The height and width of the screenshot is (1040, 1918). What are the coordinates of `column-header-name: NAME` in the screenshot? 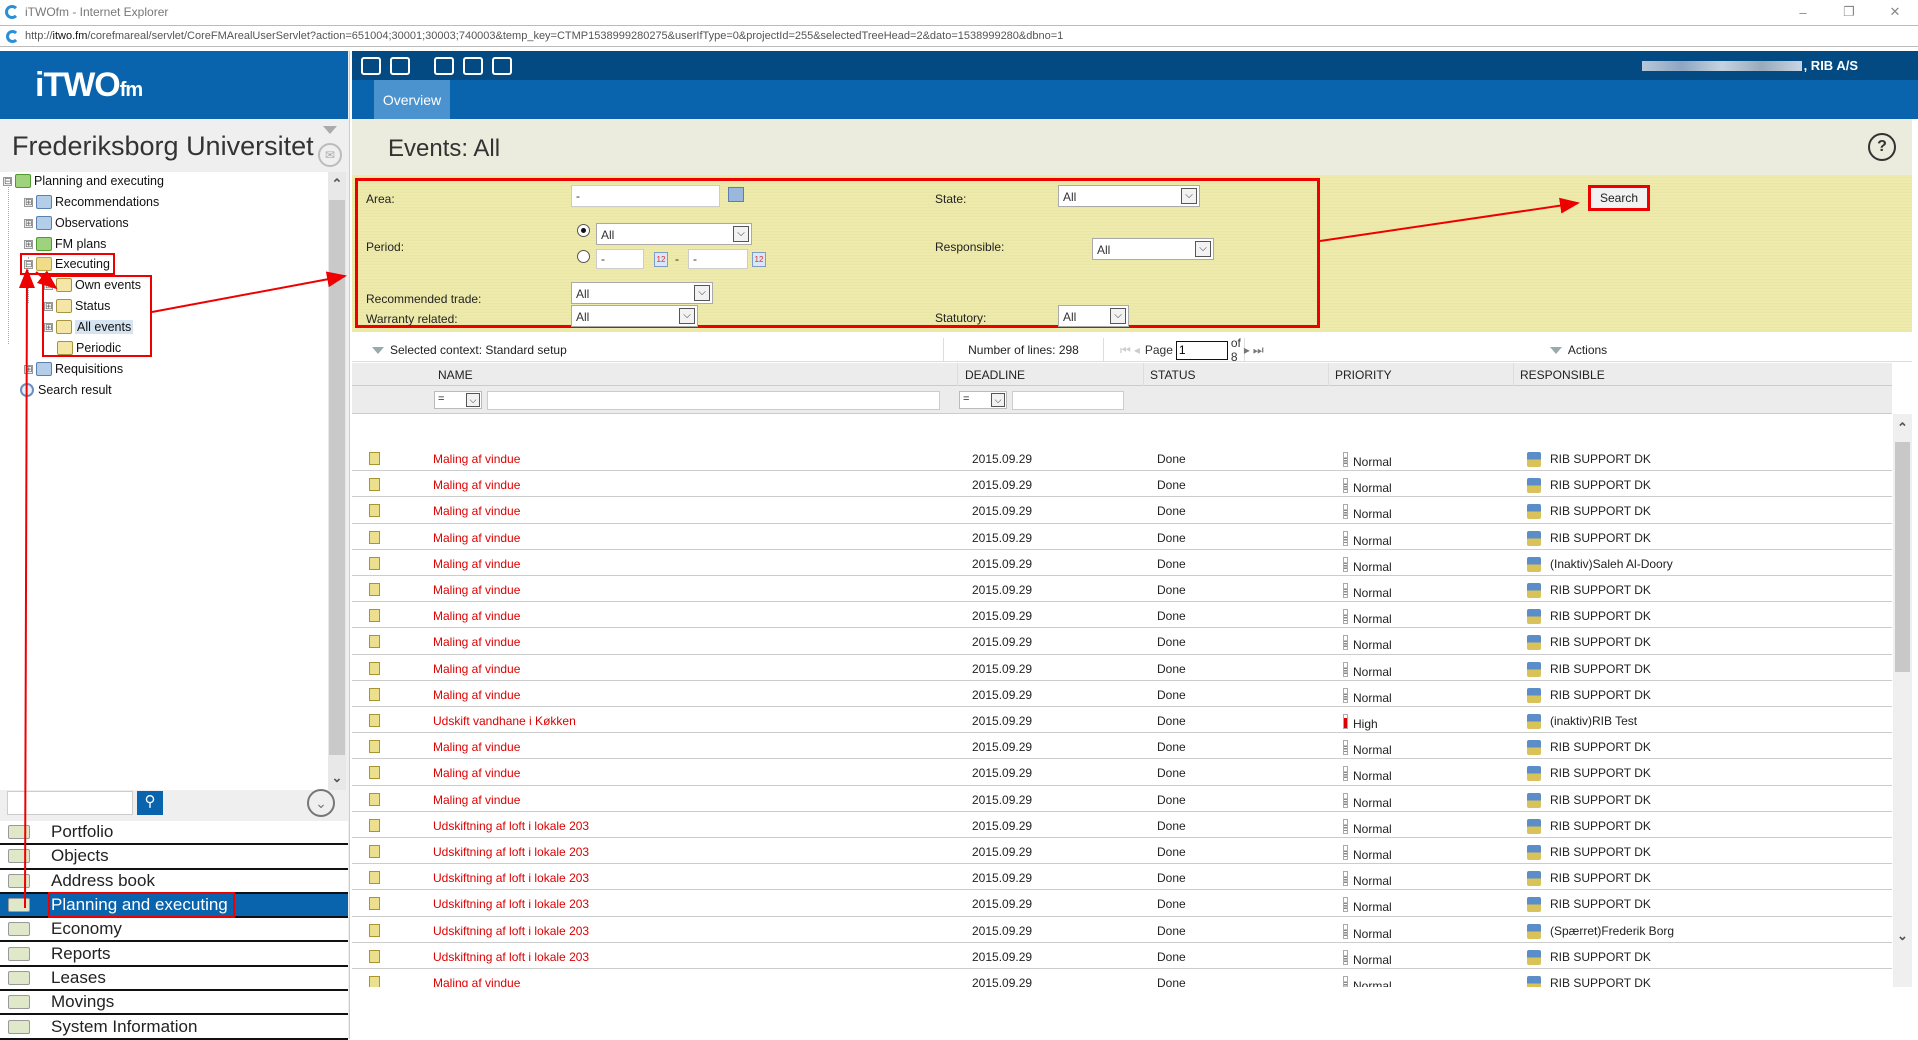 It's located at (655, 374).